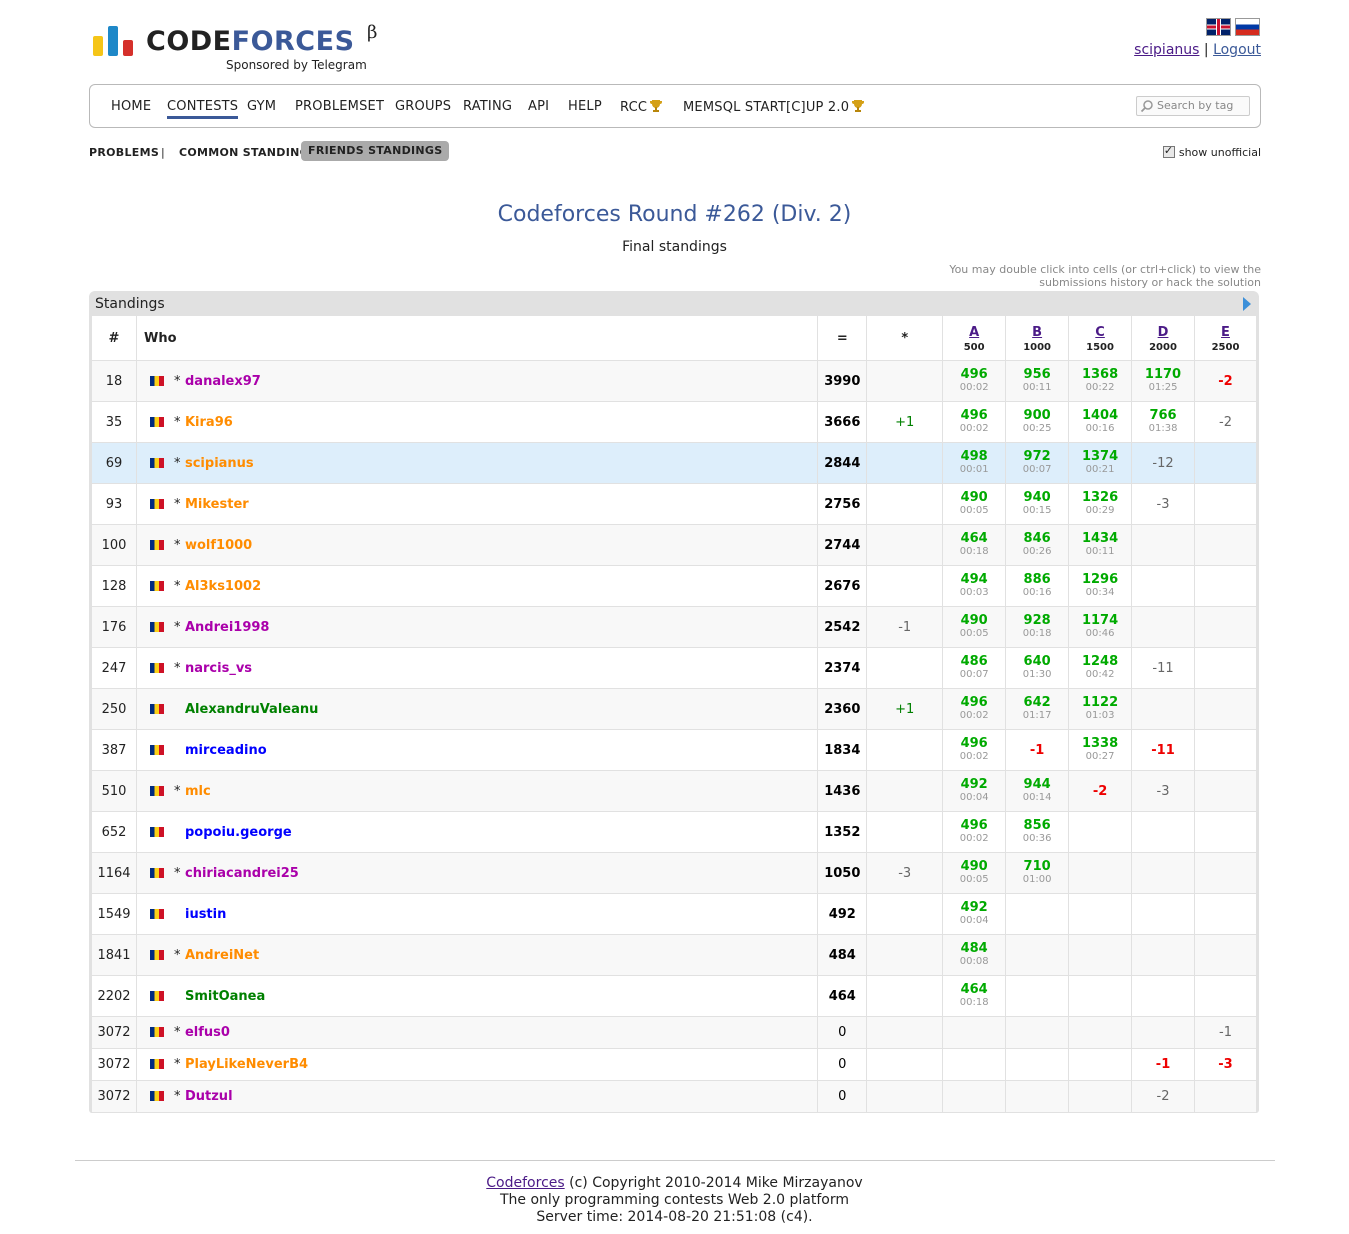 The width and height of the screenshot is (1349, 1234). Describe the element at coordinates (1037, 463) in the screenshot. I see `problem-b-cell: 972 00:07` at that location.